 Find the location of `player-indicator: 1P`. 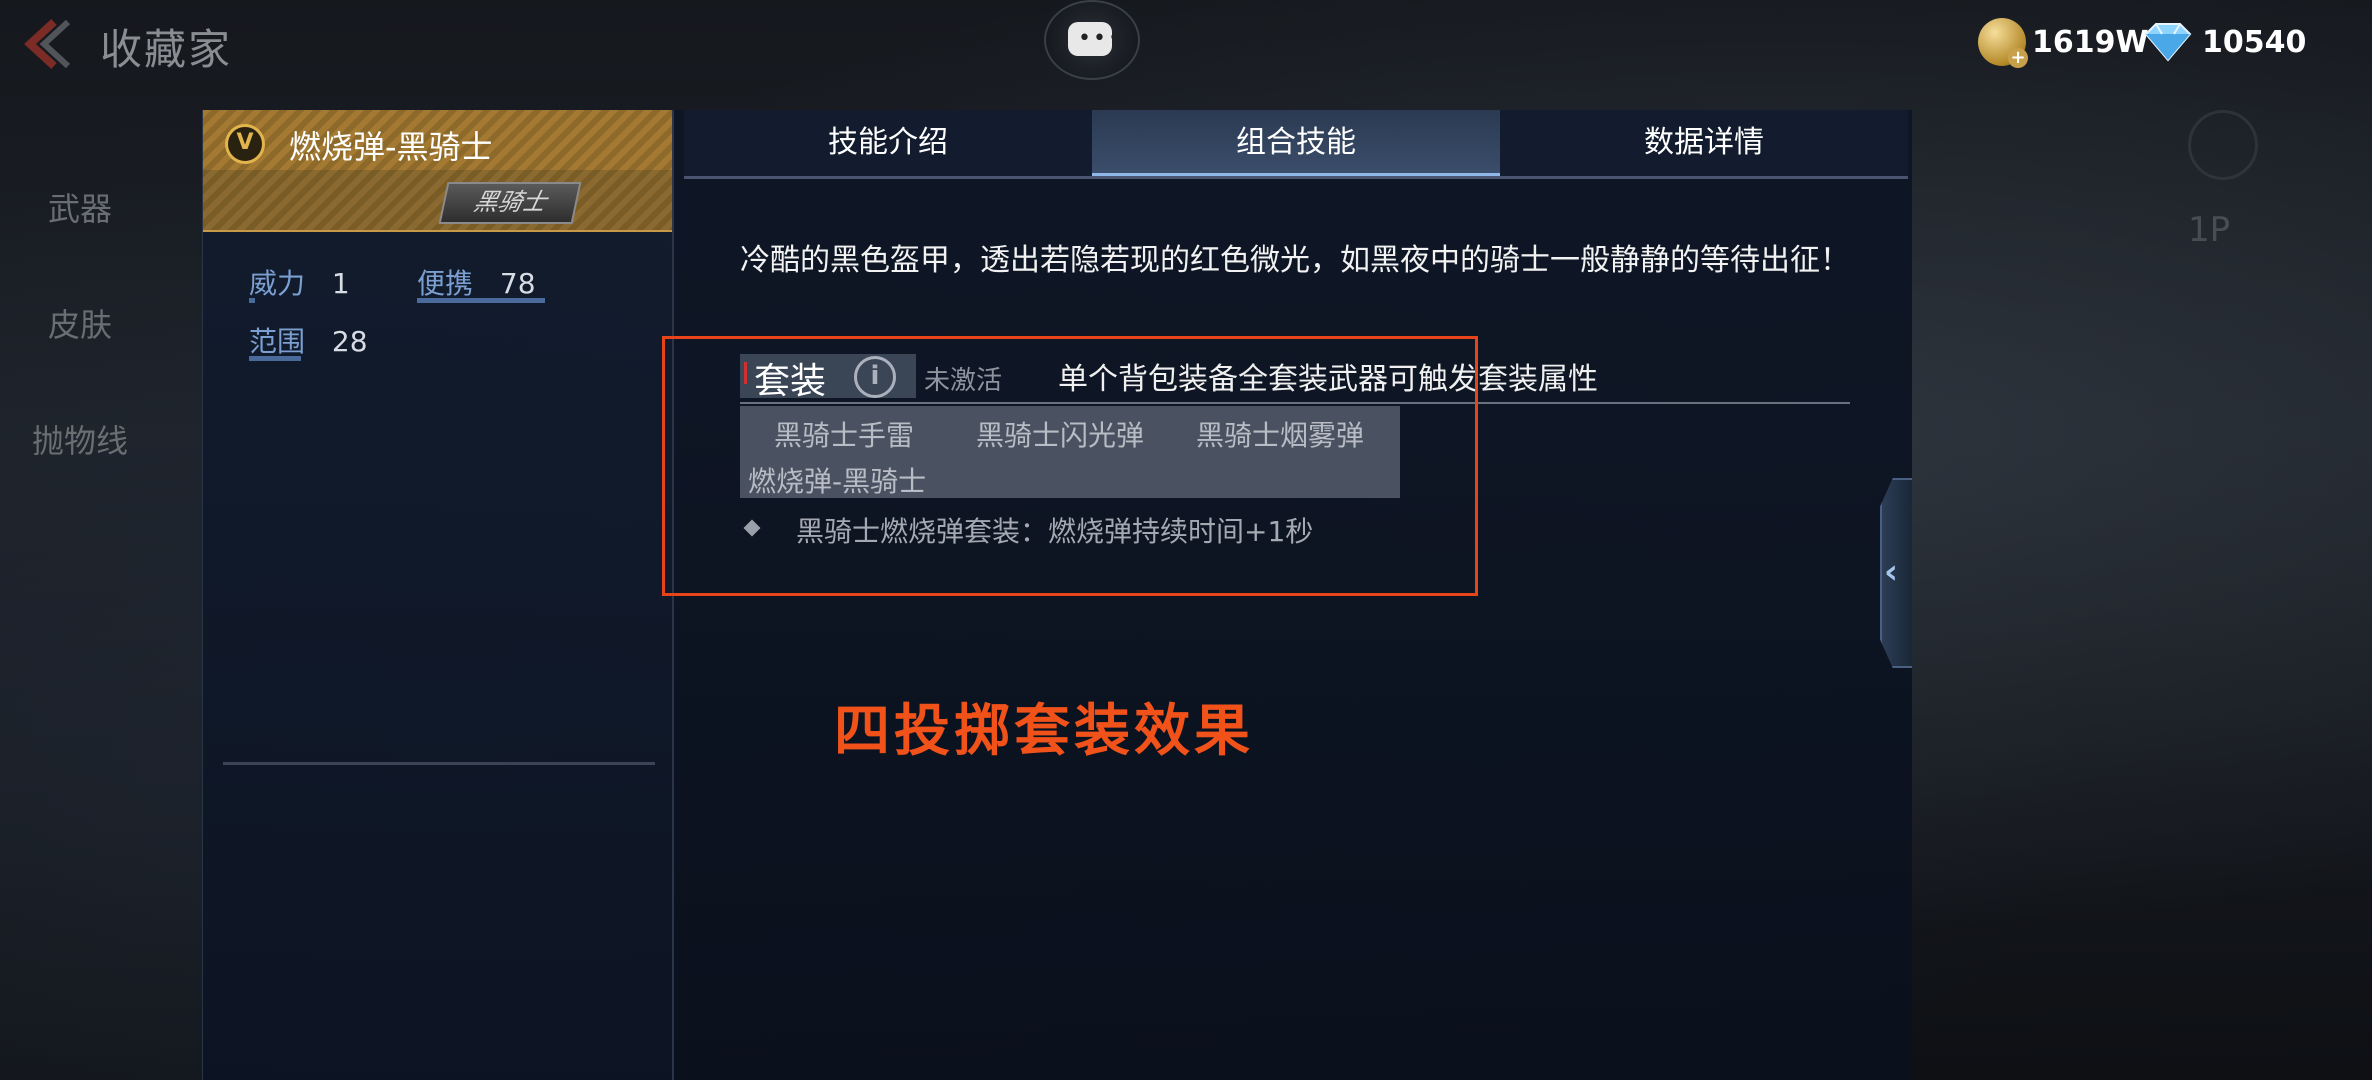

player-indicator: 1P is located at coordinates (2209, 230).